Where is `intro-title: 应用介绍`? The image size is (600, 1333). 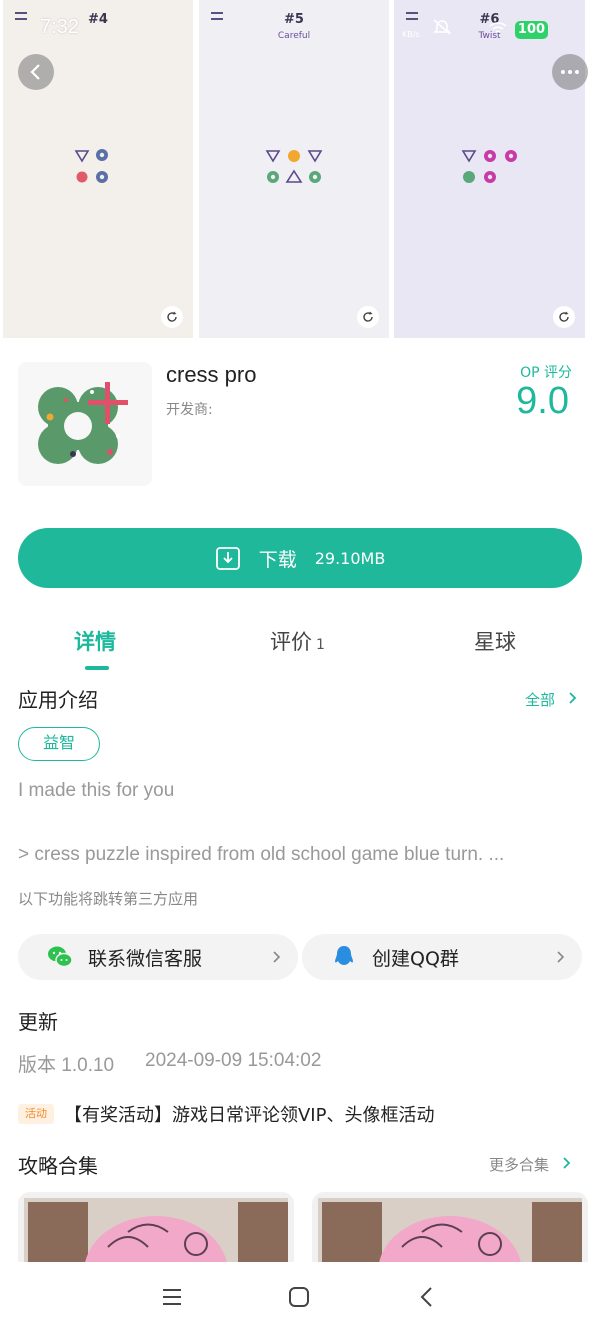 intro-title: 应用介绍 is located at coordinates (58, 700).